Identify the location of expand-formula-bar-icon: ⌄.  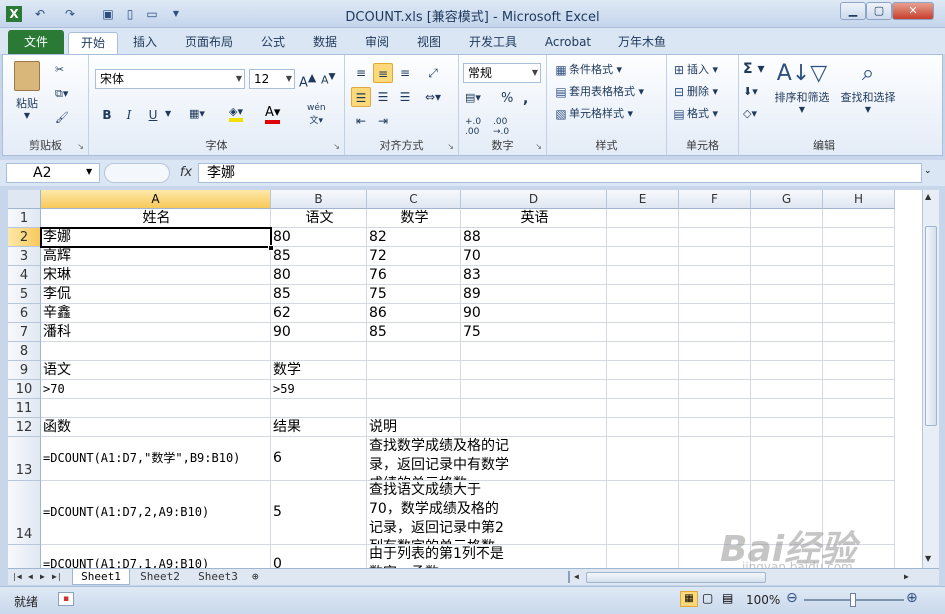
(928, 171).